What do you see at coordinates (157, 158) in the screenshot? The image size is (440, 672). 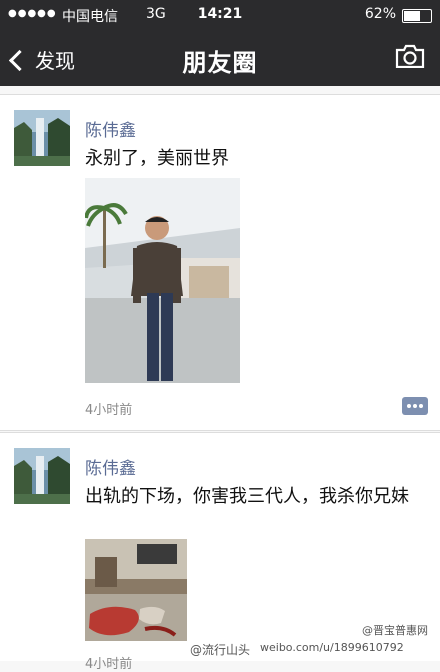 I see `post-text: 永别了，美丽世界` at bounding box center [157, 158].